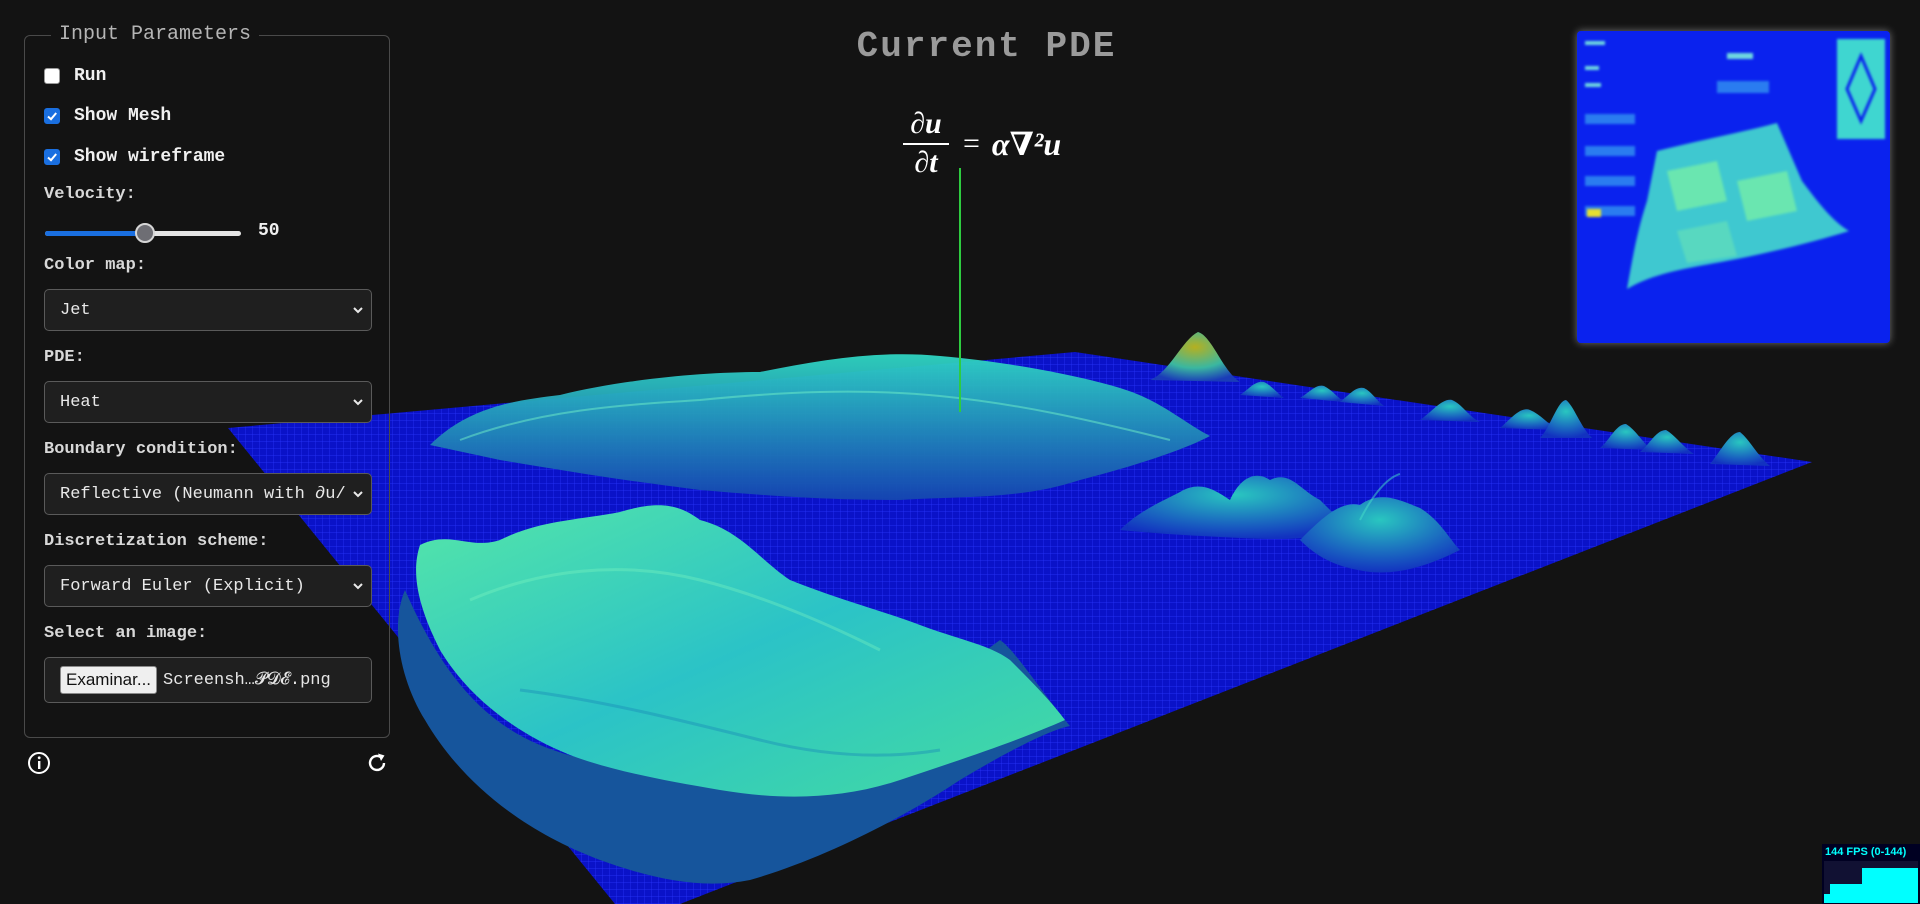 The image size is (1920, 904). What do you see at coordinates (1195, 357) in the screenshot?
I see `surface-peak` at bounding box center [1195, 357].